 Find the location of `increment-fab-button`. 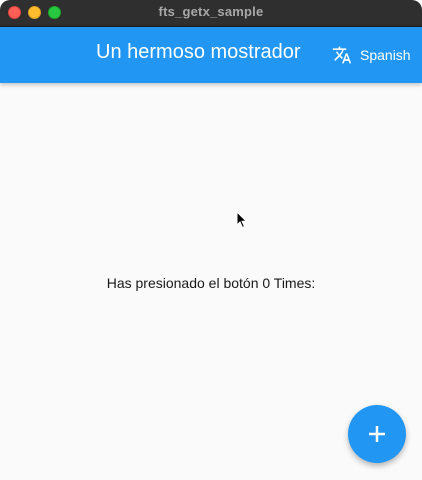

increment-fab-button is located at coordinates (377, 434).